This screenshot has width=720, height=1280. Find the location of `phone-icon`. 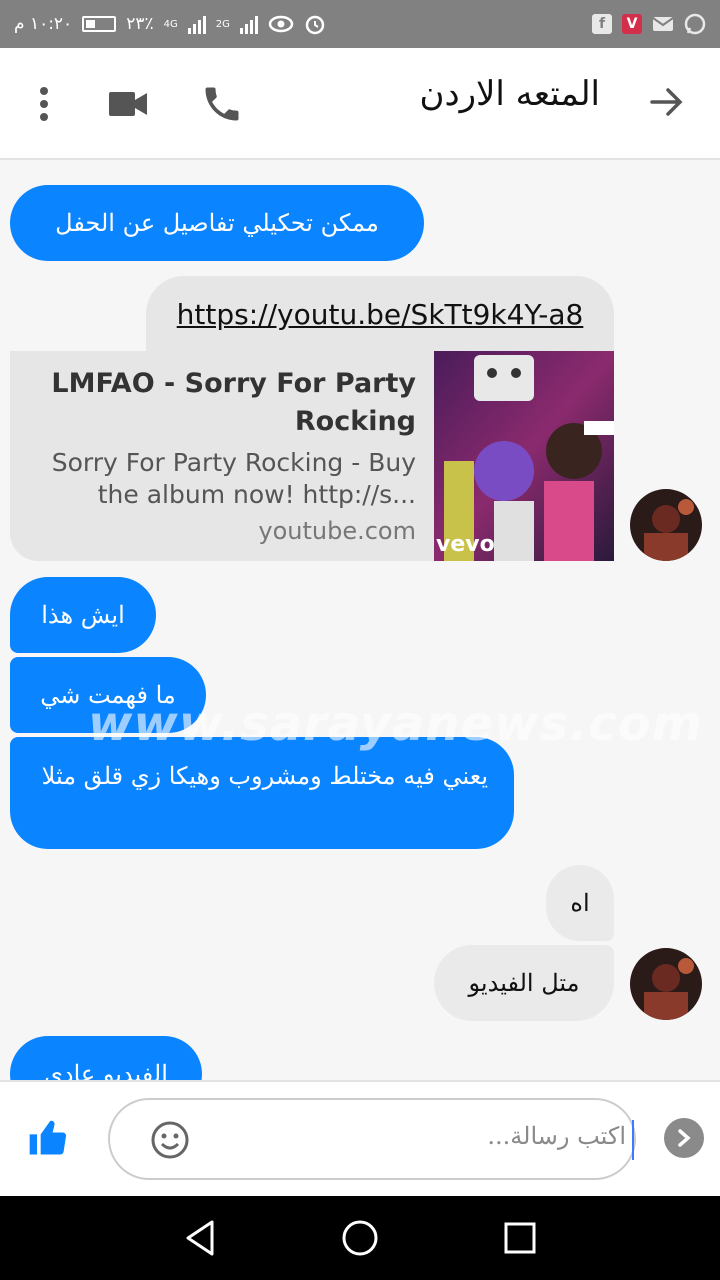

phone-icon is located at coordinates (222, 104).